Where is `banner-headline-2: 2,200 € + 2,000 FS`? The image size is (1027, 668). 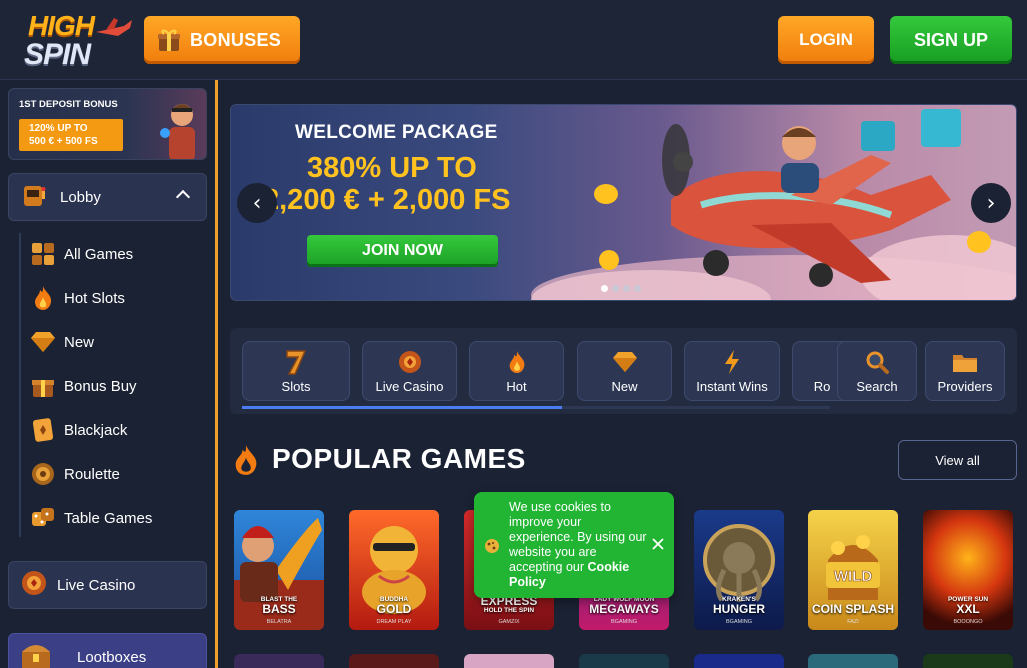
banner-headline-2: 2,200 € + 2,000 FS is located at coordinates (387, 200).